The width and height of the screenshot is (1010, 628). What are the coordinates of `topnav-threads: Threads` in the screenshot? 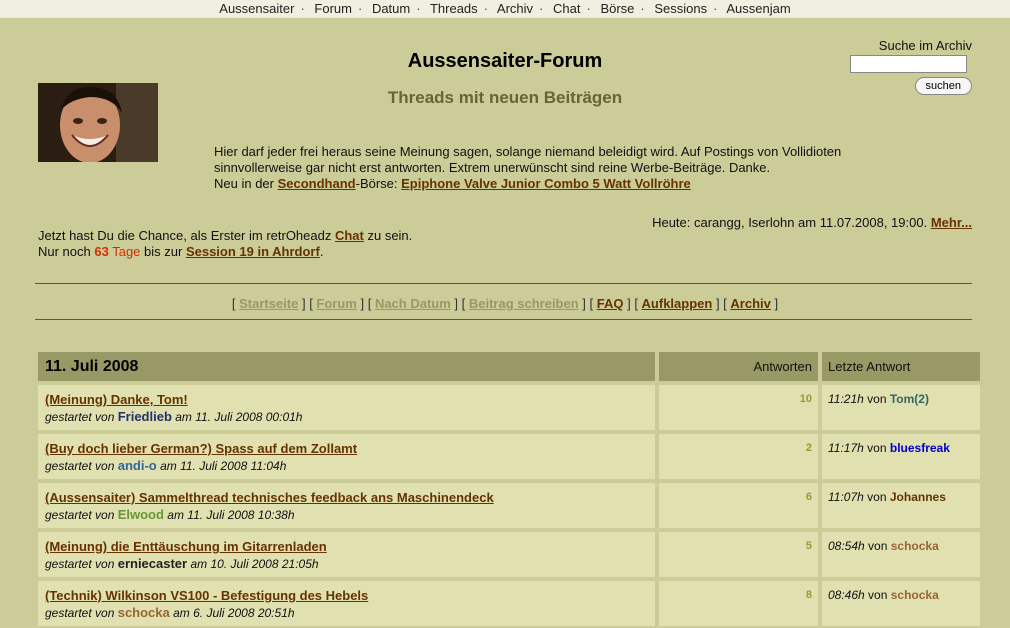 It's located at (454, 8).